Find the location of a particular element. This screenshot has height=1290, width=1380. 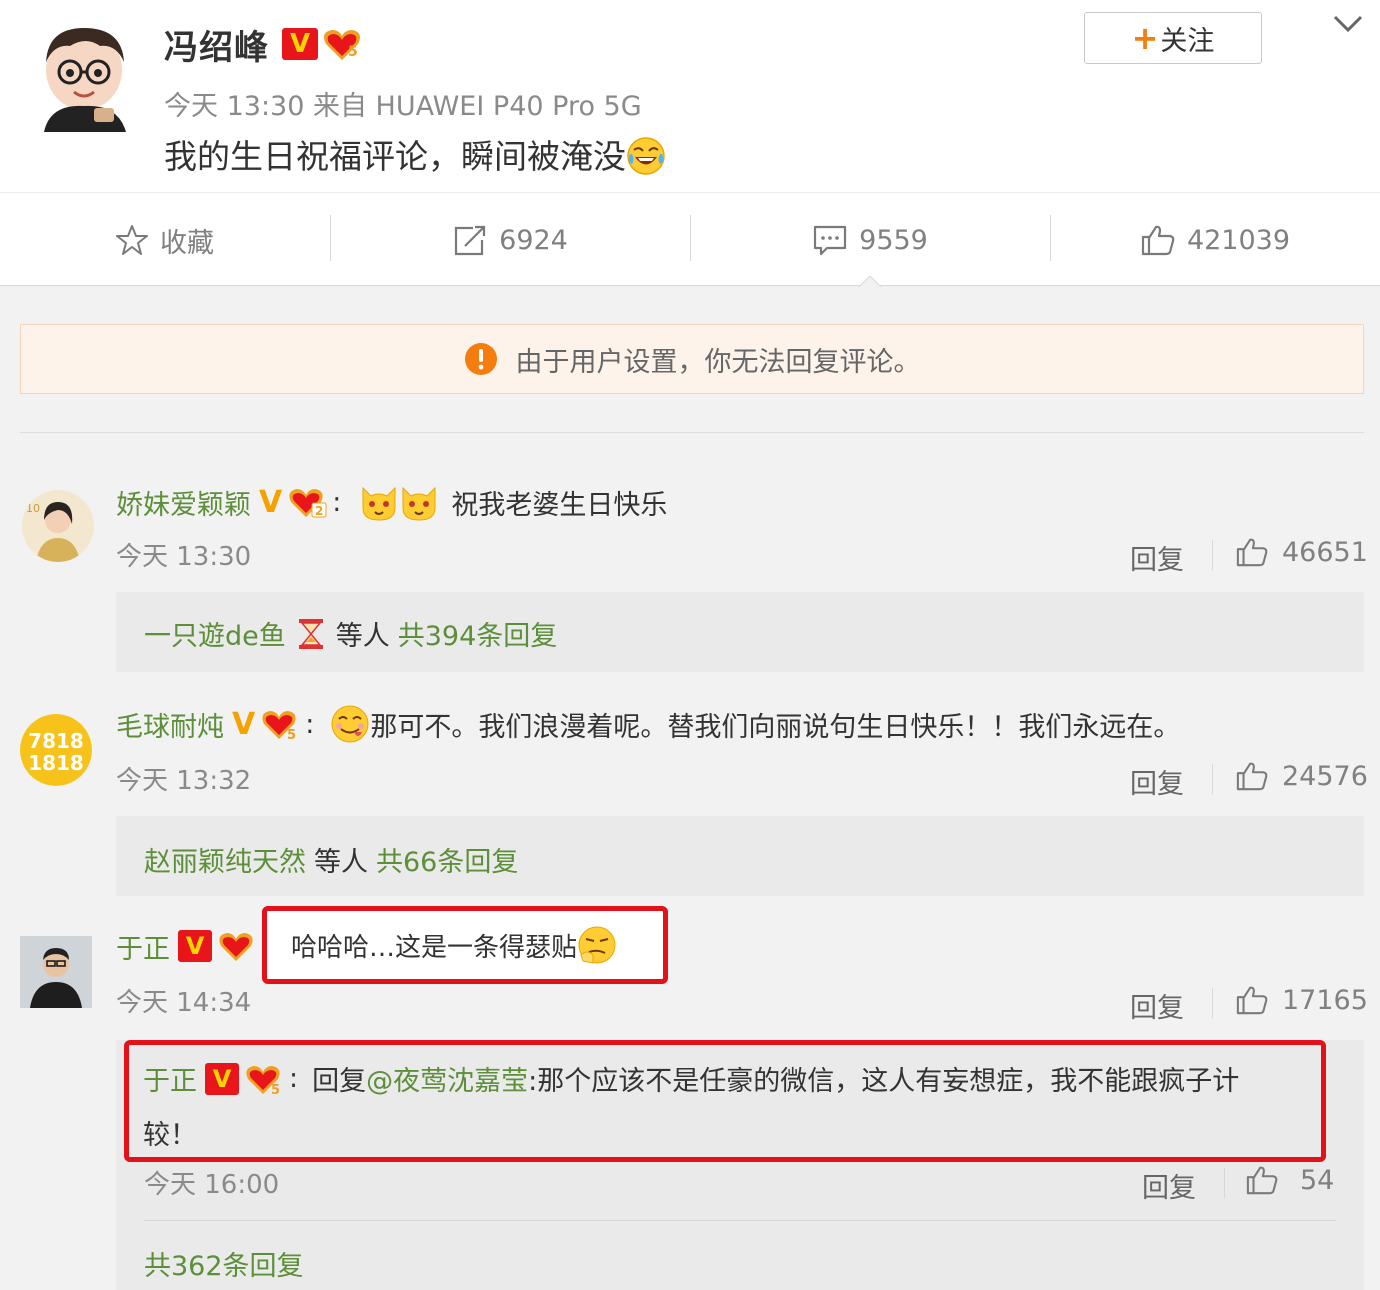

notice-text: 由于用户设置，你无法回复评论。 is located at coordinates (718, 362).